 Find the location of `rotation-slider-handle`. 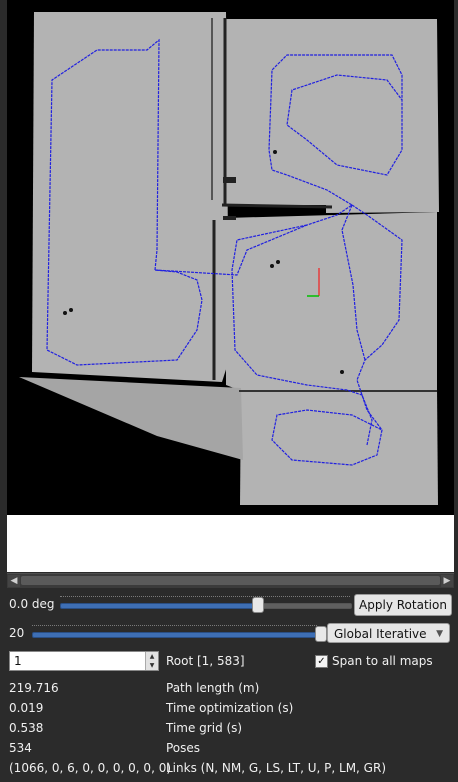

rotation-slider-handle is located at coordinates (258, 605).